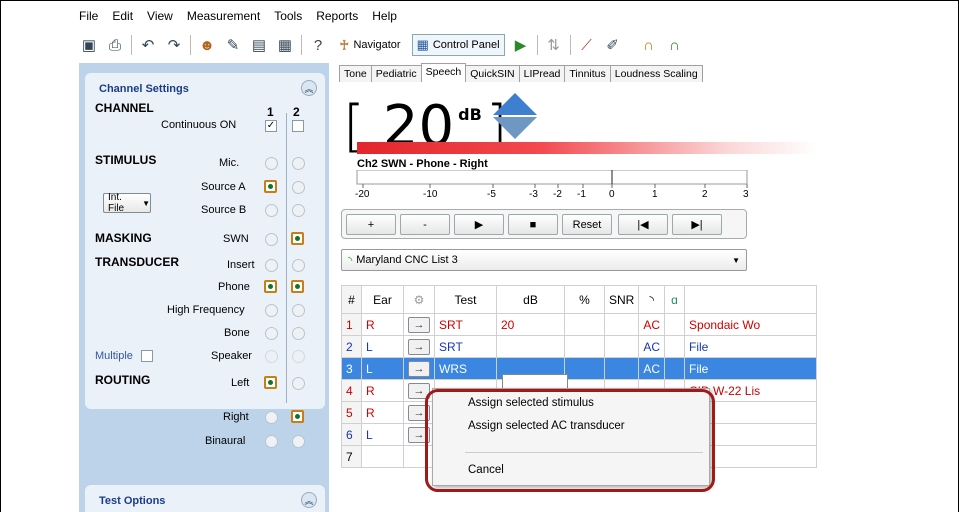  What do you see at coordinates (579, 368) in the screenshot?
I see `table-row-selected: 3 L → WRS AC File` at bounding box center [579, 368].